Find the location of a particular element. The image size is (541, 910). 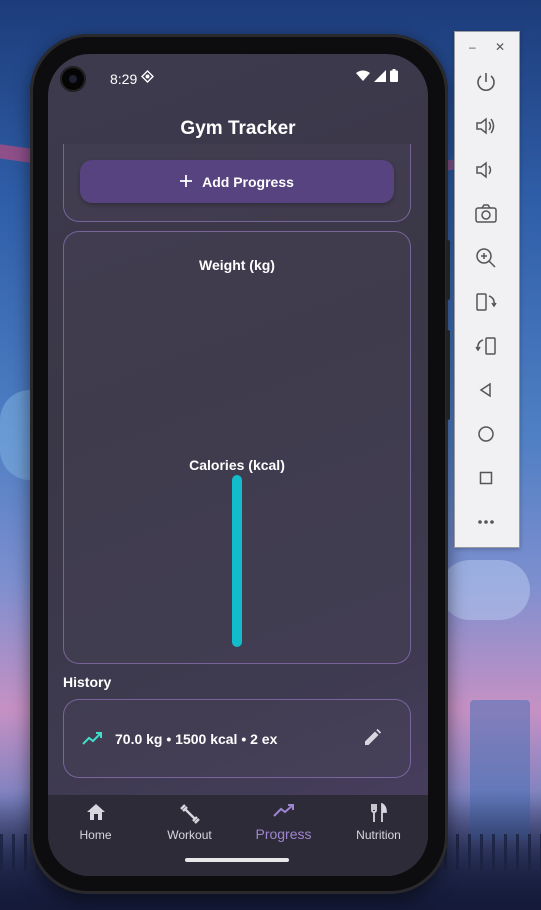

rotate-right-icon is located at coordinates (485, 346).